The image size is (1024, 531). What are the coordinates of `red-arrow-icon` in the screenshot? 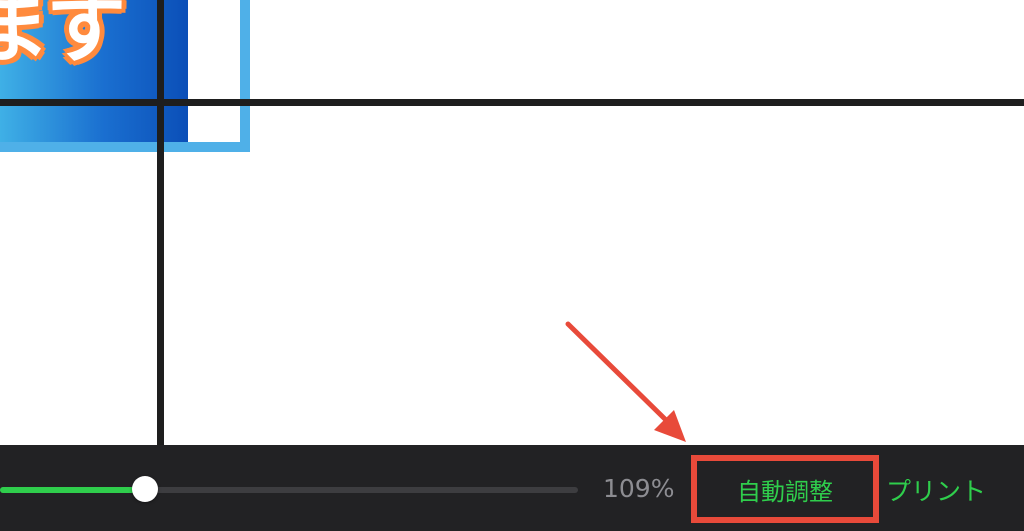 It's located at (625, 381).